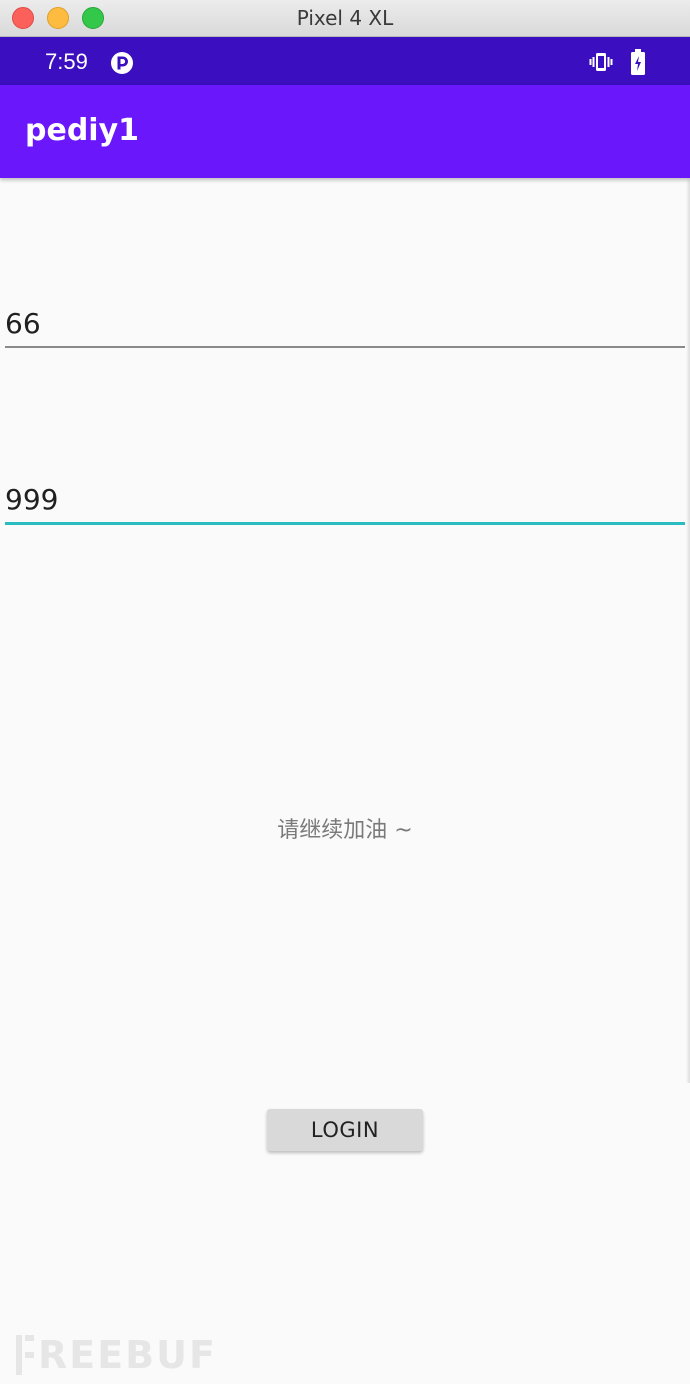  Describe the element at coordinates (638, 62) in the screenshot. I see `battery-charging-icon` at that location.